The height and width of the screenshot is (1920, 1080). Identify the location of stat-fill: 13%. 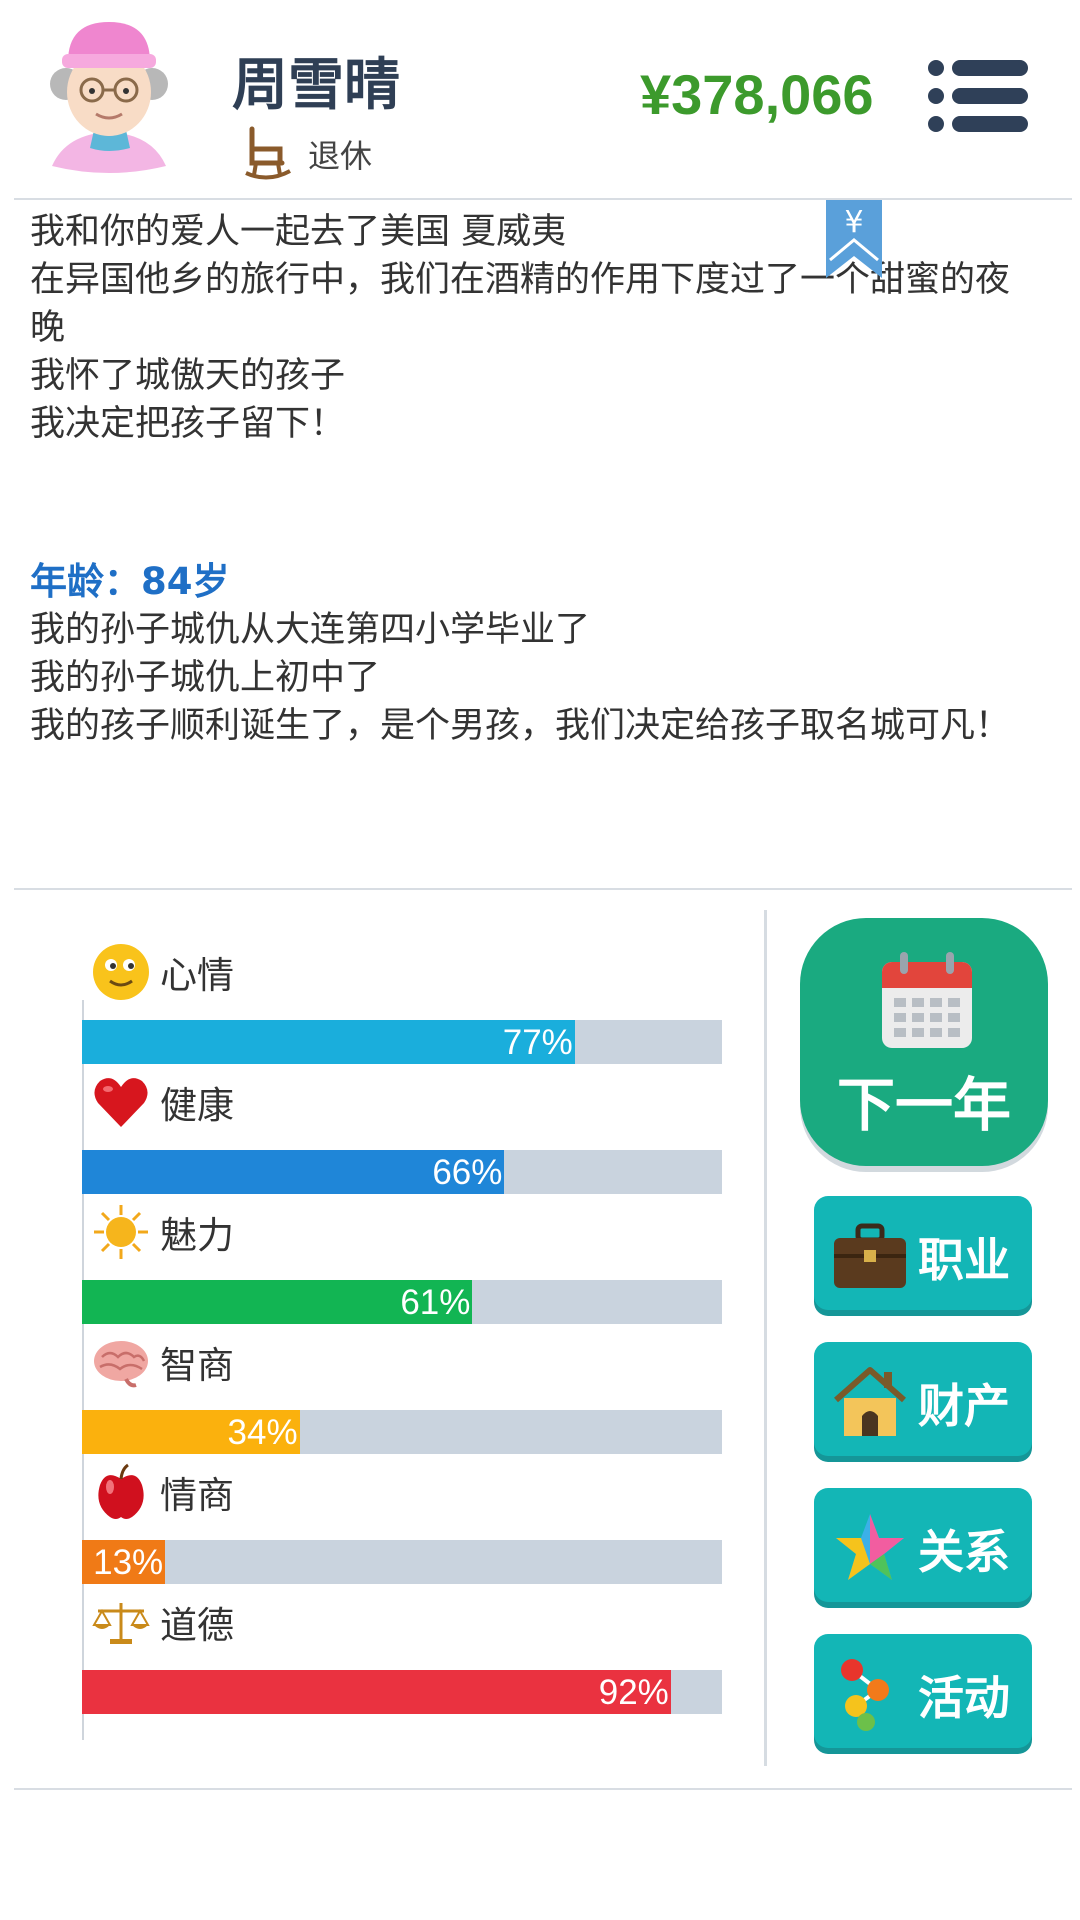
(124, 1562).